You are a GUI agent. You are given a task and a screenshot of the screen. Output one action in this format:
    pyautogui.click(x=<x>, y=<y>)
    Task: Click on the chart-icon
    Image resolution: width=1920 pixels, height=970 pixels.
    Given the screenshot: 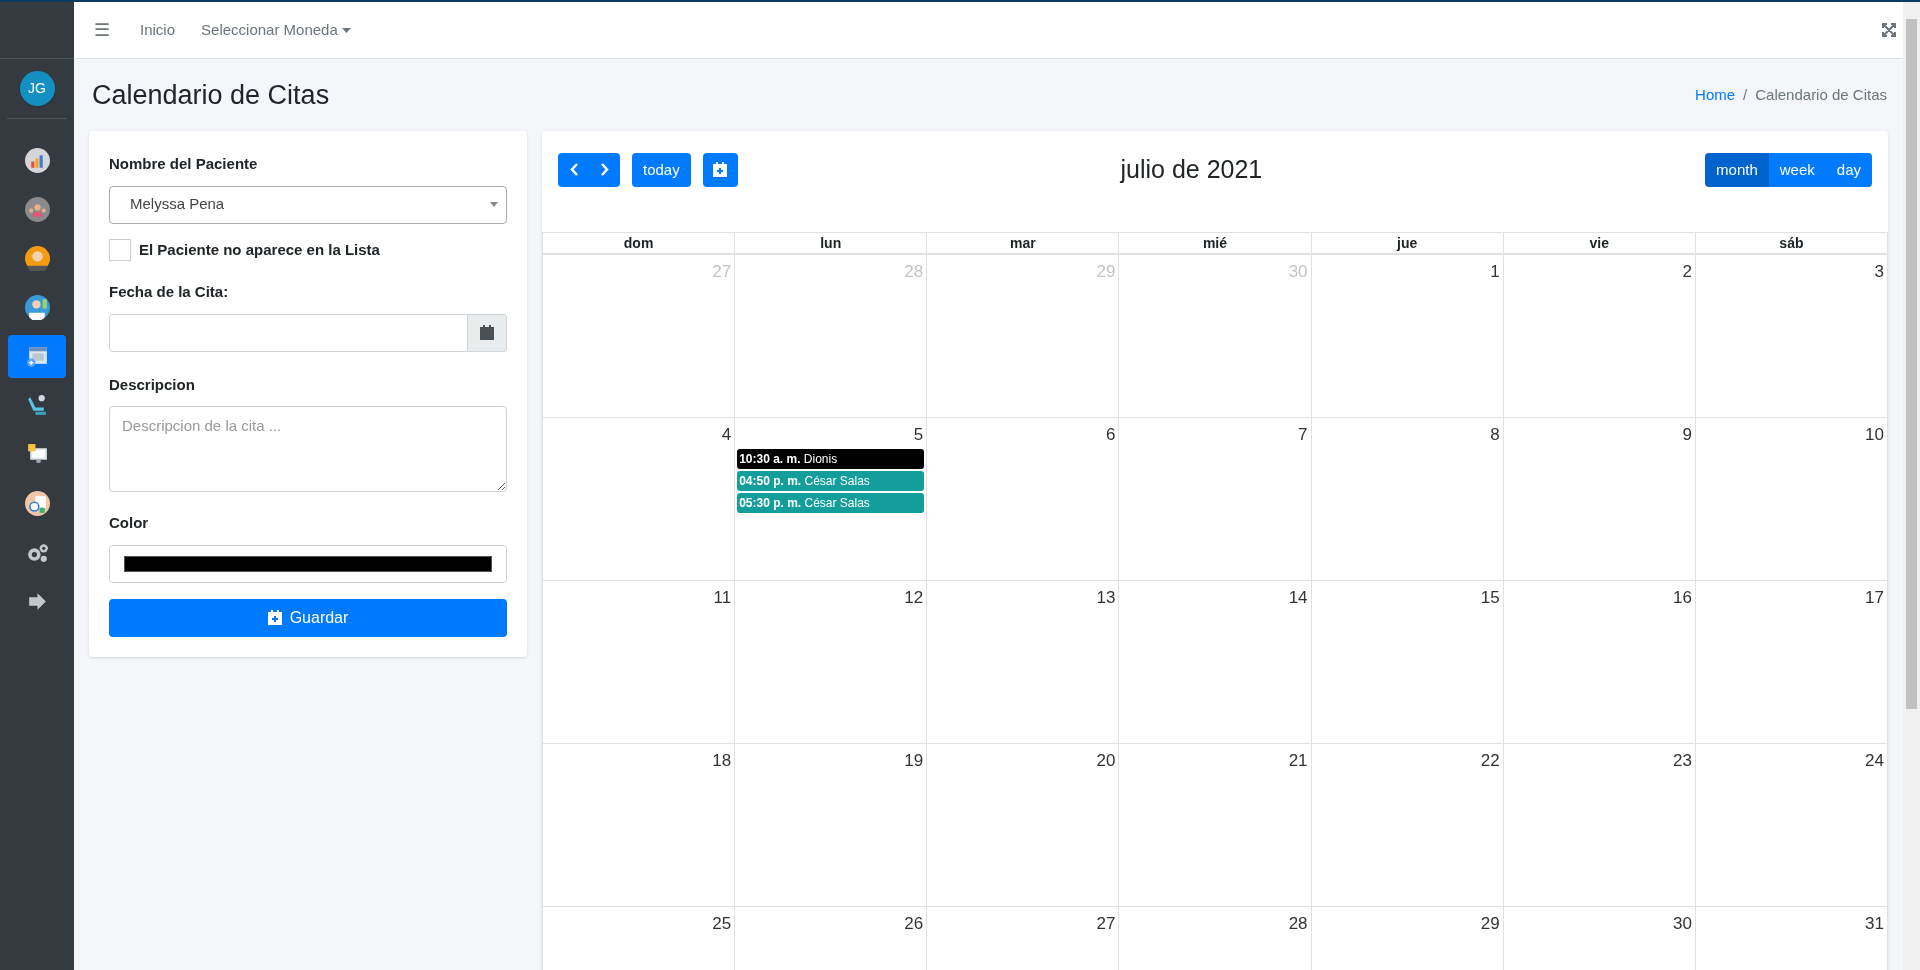 What is the action you would take?
    pyautogui.click(x=37, y=160)
    